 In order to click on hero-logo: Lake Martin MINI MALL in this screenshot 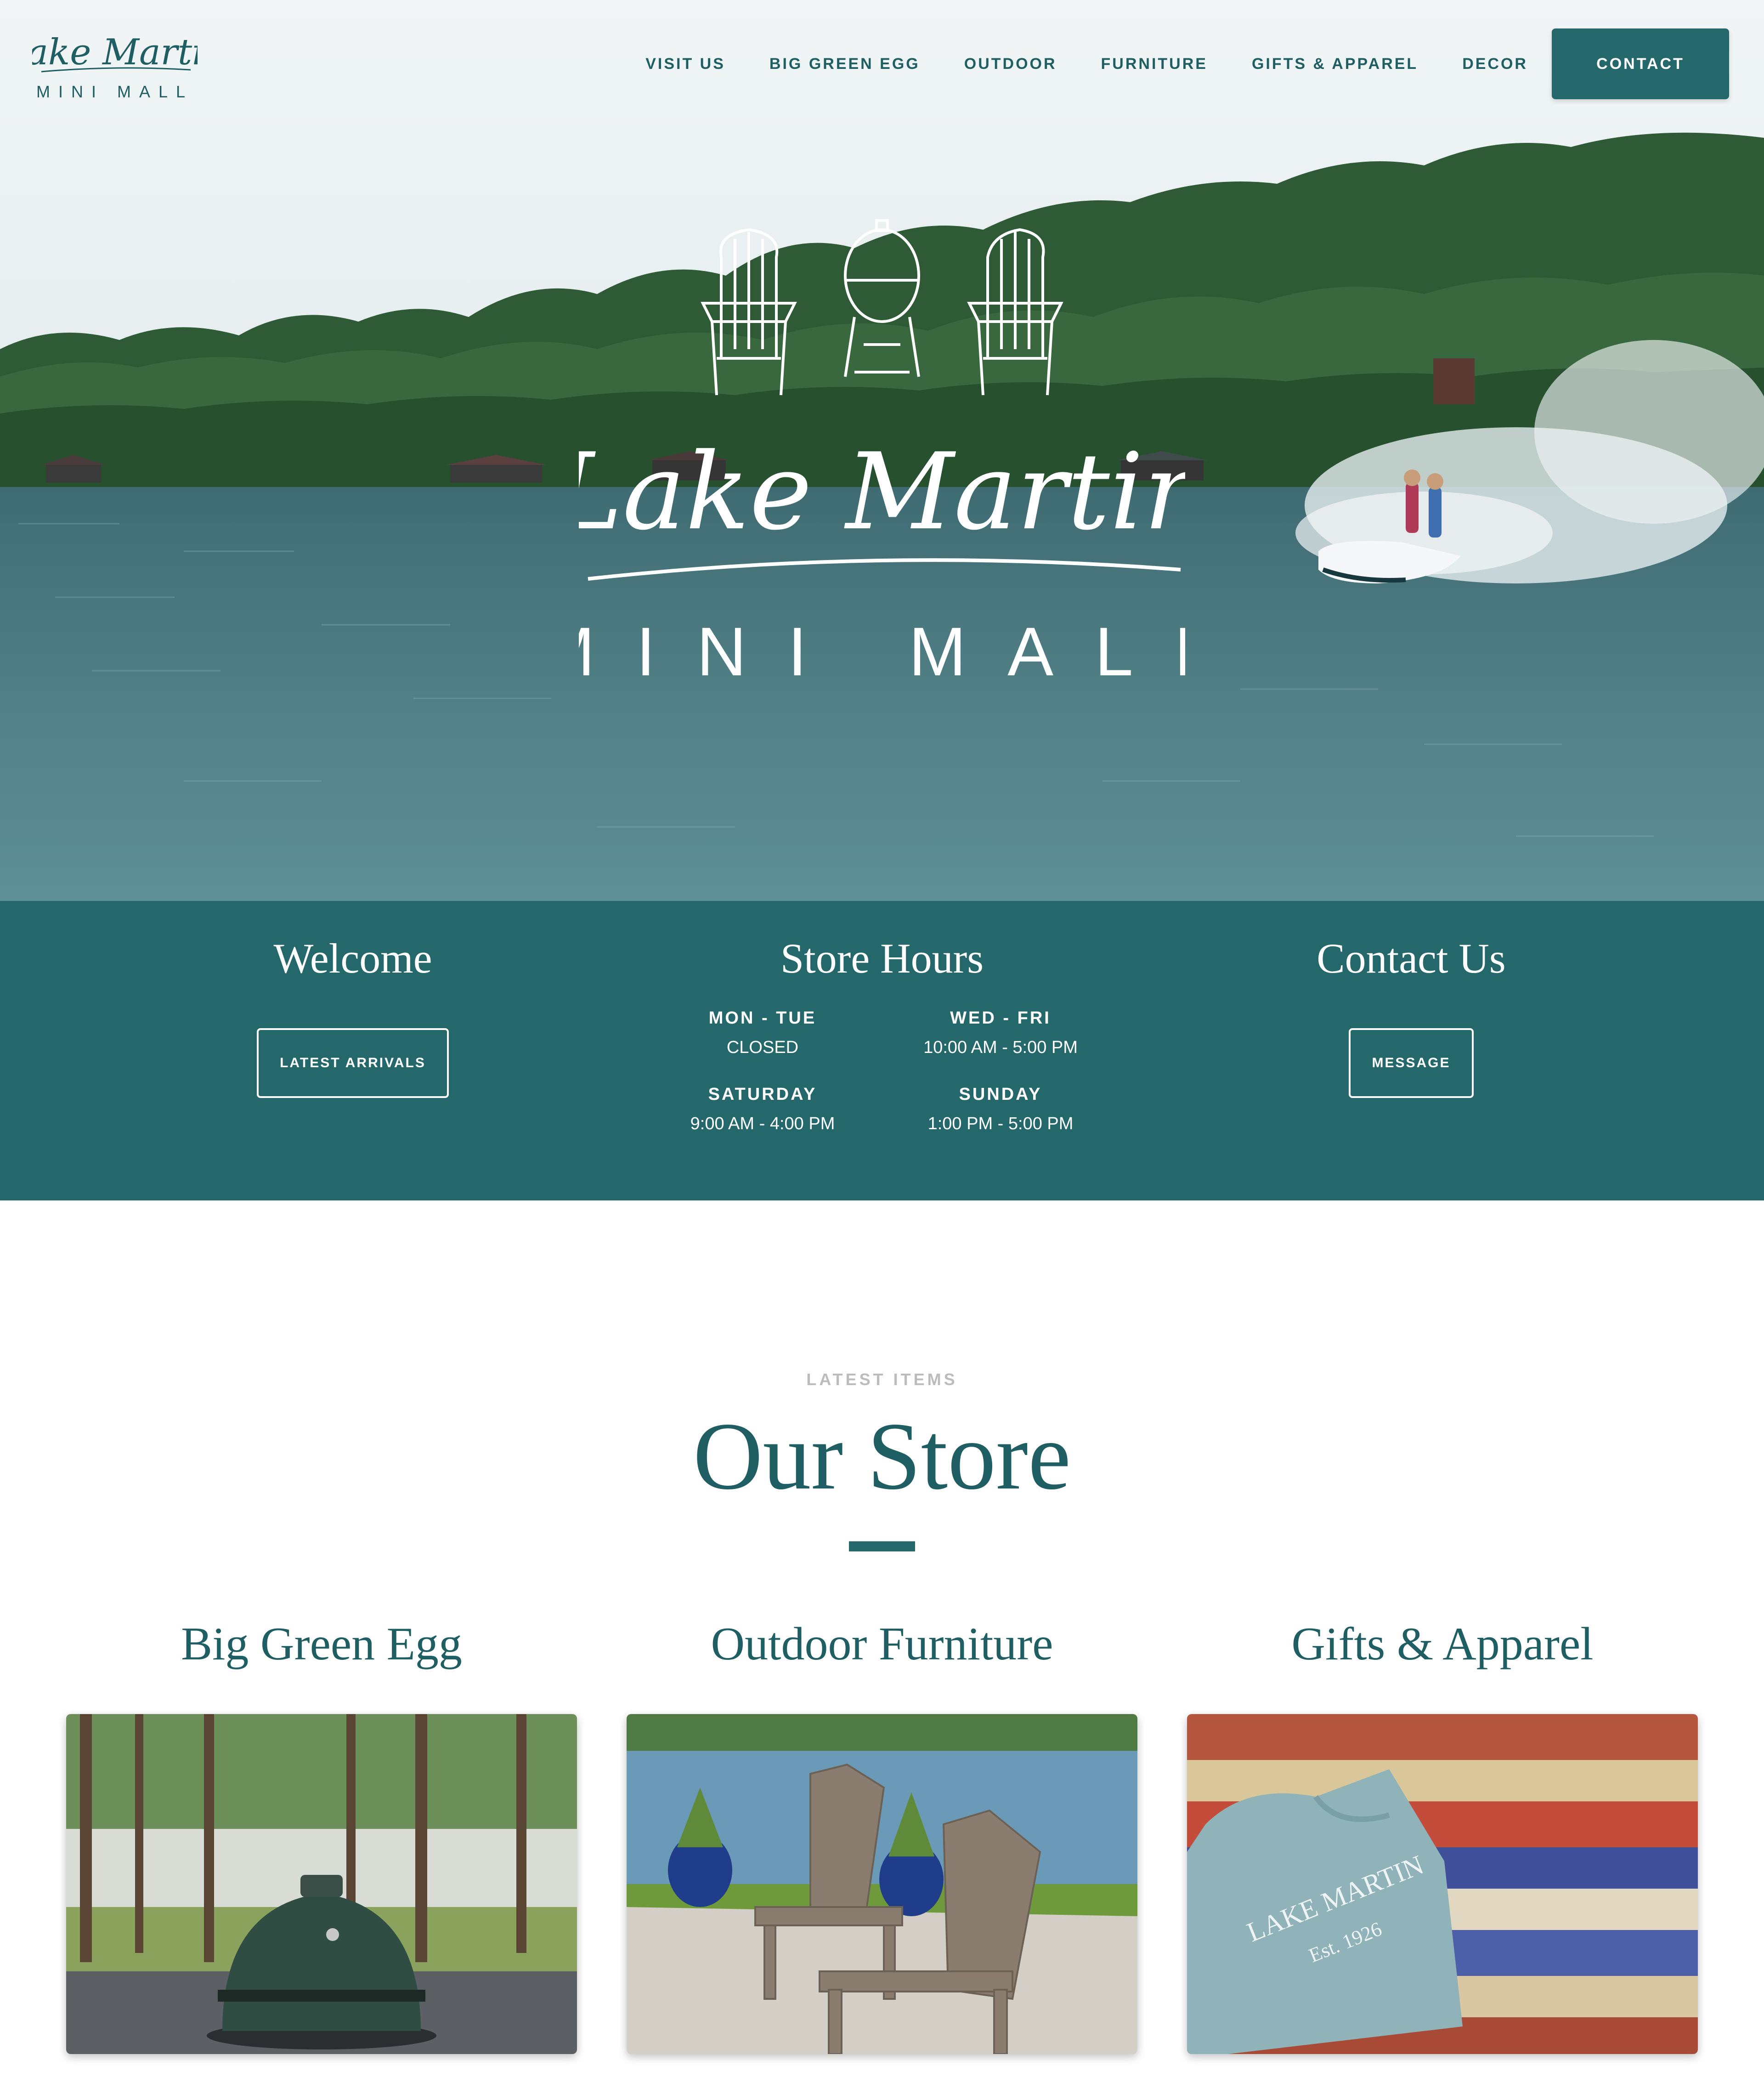, I will do `click(882, 454)`.